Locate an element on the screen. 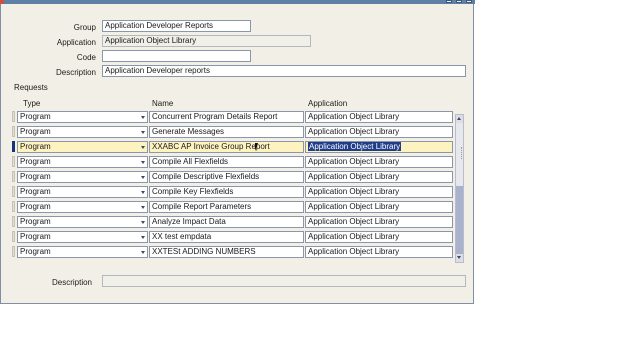  request-name-field: Compile Key Flexfields is located at coordinates (226, 192).